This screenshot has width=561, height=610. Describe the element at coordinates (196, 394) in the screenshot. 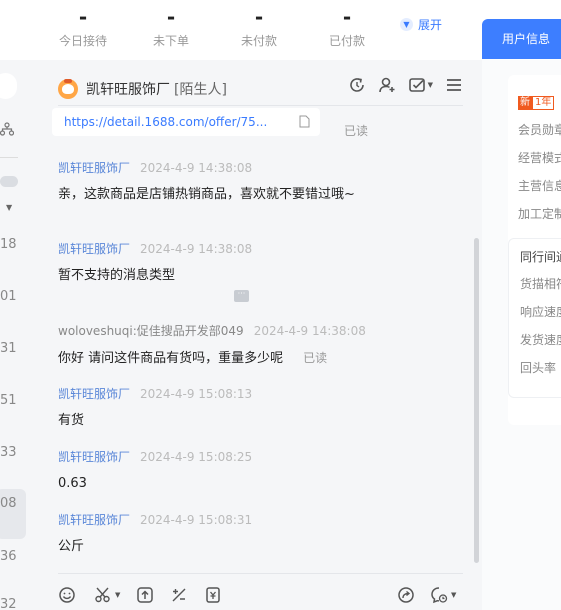

I see `message-time: 2024-4-9 15:08:13` at that location.